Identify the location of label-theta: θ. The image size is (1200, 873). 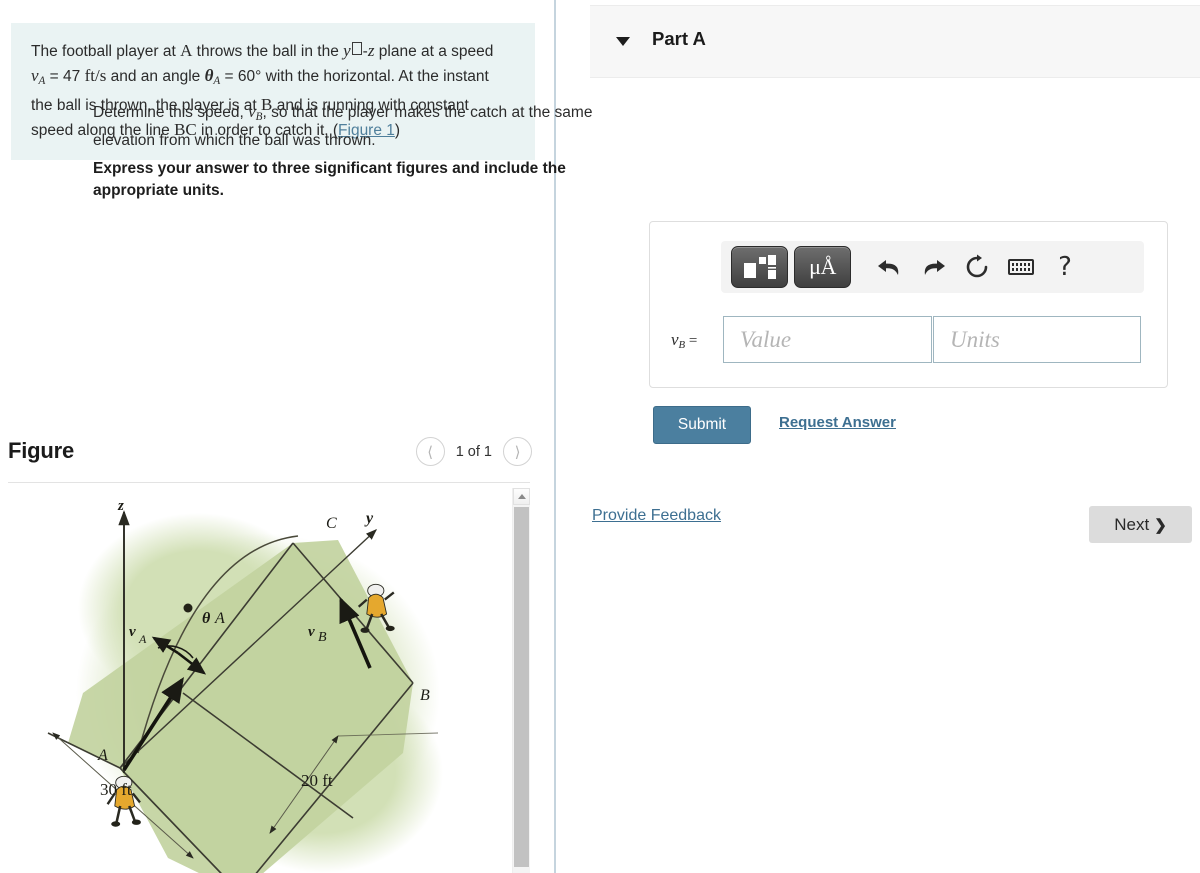
(206, 618).